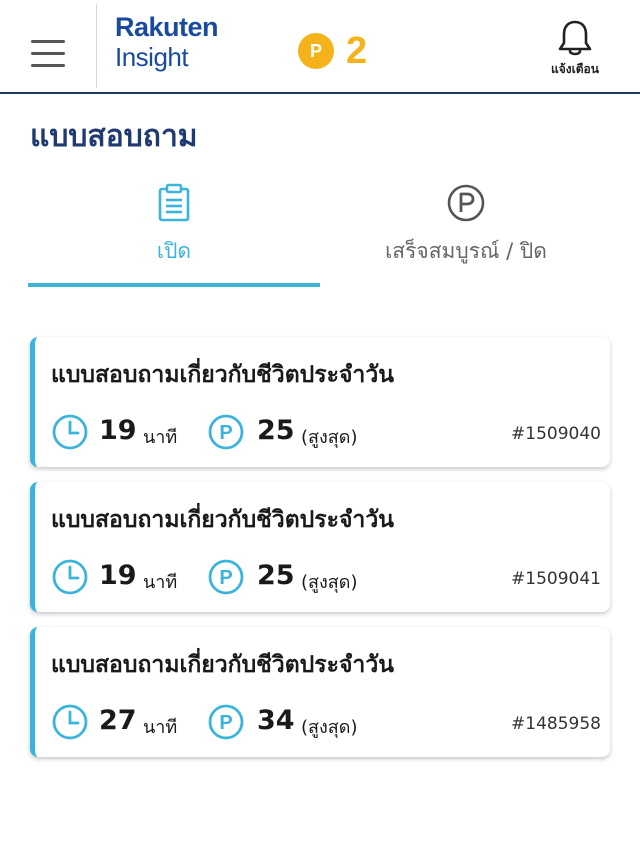  I want to click on survey-meta: 27 นาที P 34 (สูงสุด) #1485958, so click(326, 723).